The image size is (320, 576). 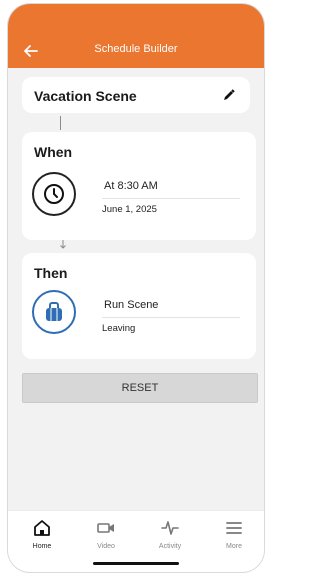 What do you see at coordinates (42, 546) in the screenshot?
I see `tab-label: Home` at bounding box center [42, 546].